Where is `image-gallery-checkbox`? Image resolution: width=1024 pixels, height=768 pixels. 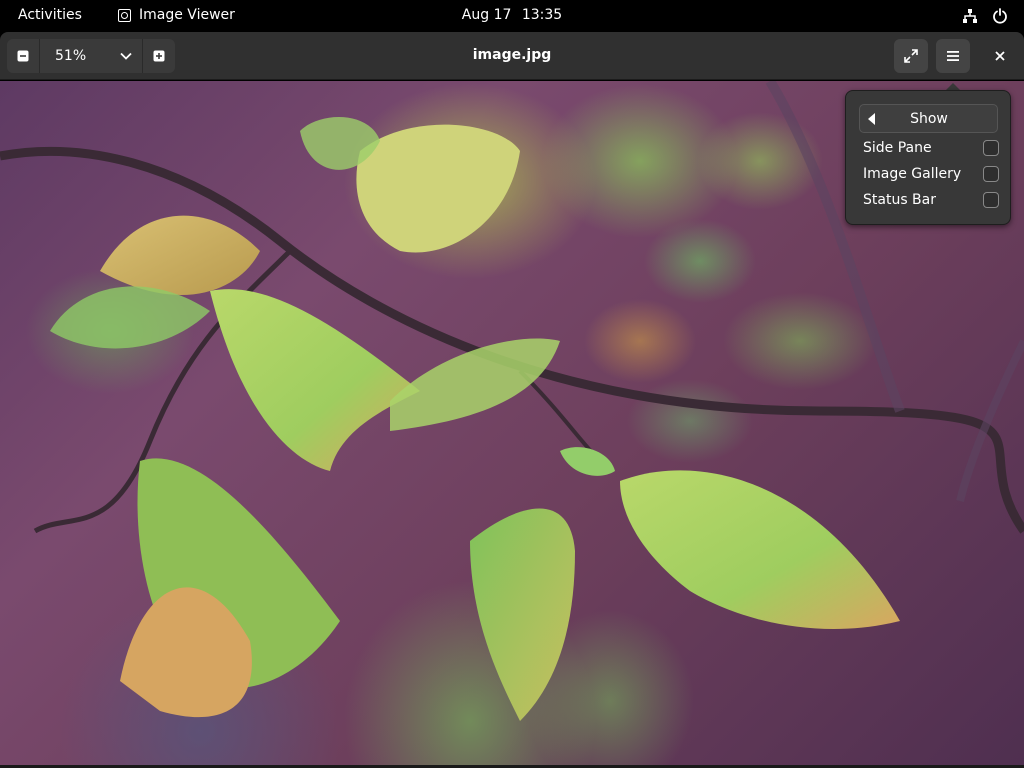
image-gallery-checkbox is located at coordinates (991, 174).